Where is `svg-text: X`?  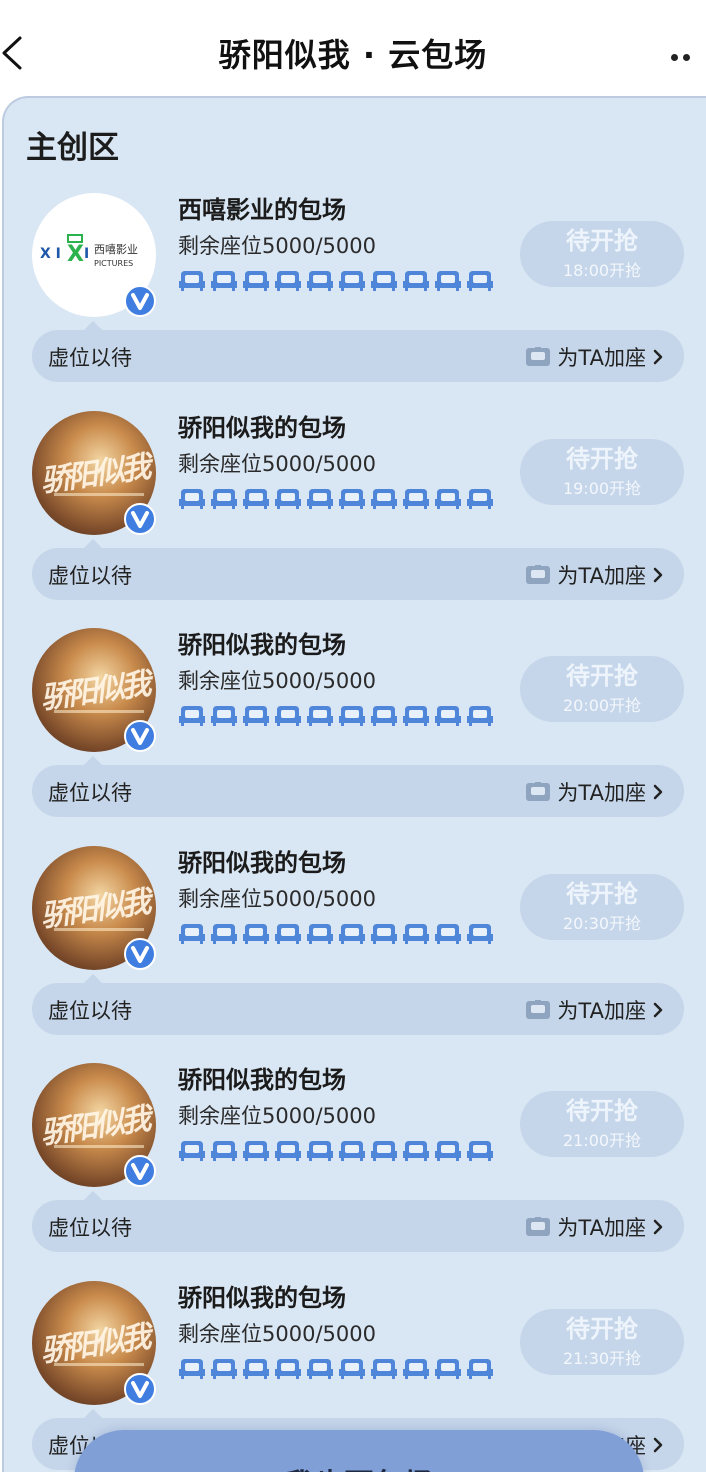 svg-text: X is located at coordinates (75, 254).